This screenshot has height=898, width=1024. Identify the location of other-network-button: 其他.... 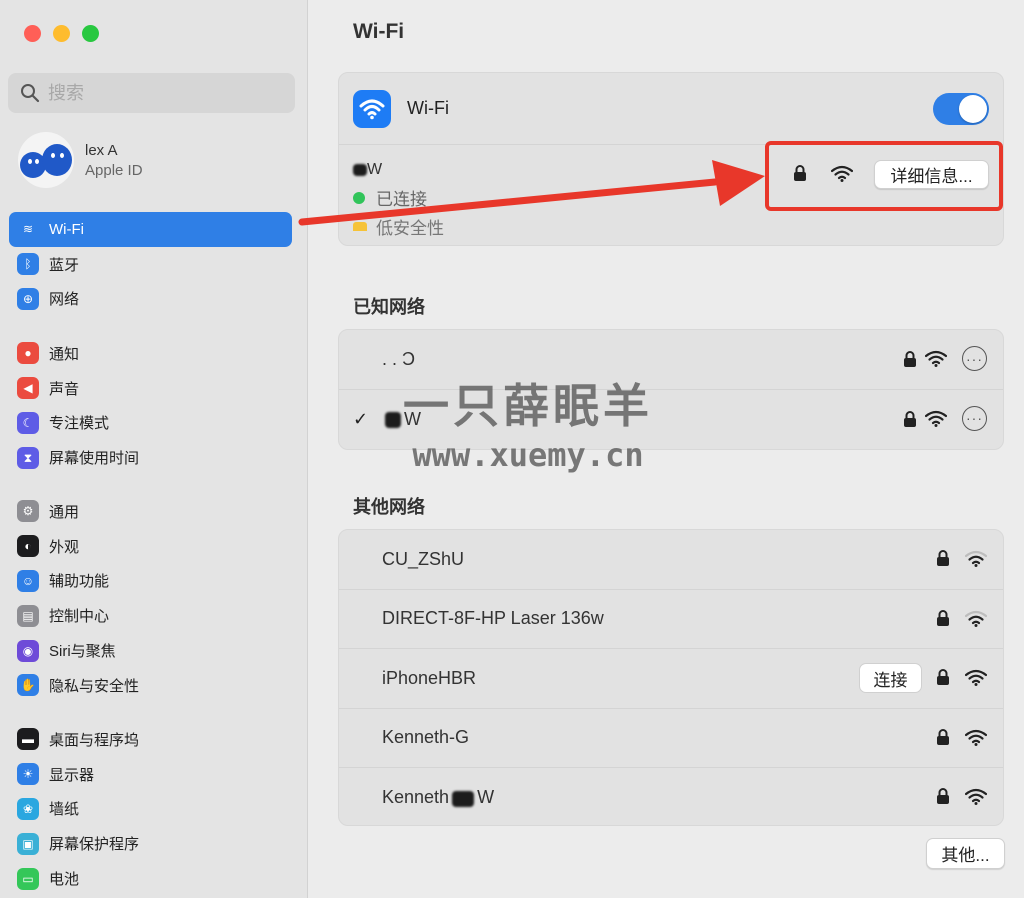
(965, 853).